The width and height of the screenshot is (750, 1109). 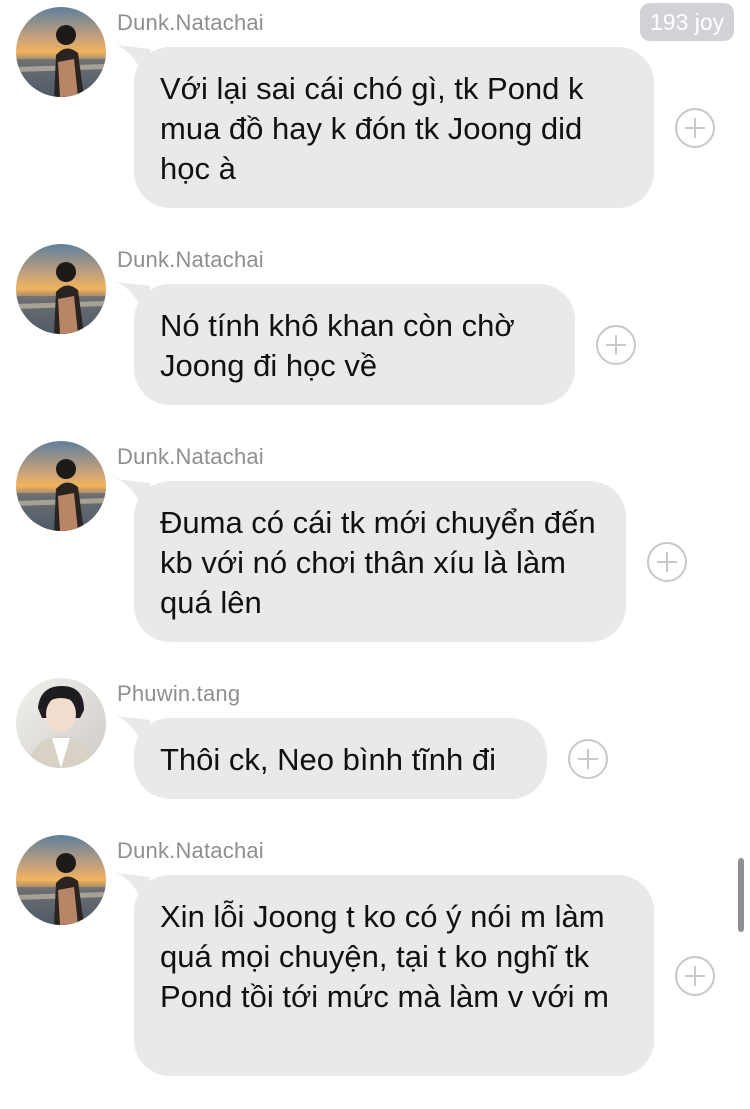 I want to click on reaction-count-badge: 193 joy, so click(x=687, y=22).